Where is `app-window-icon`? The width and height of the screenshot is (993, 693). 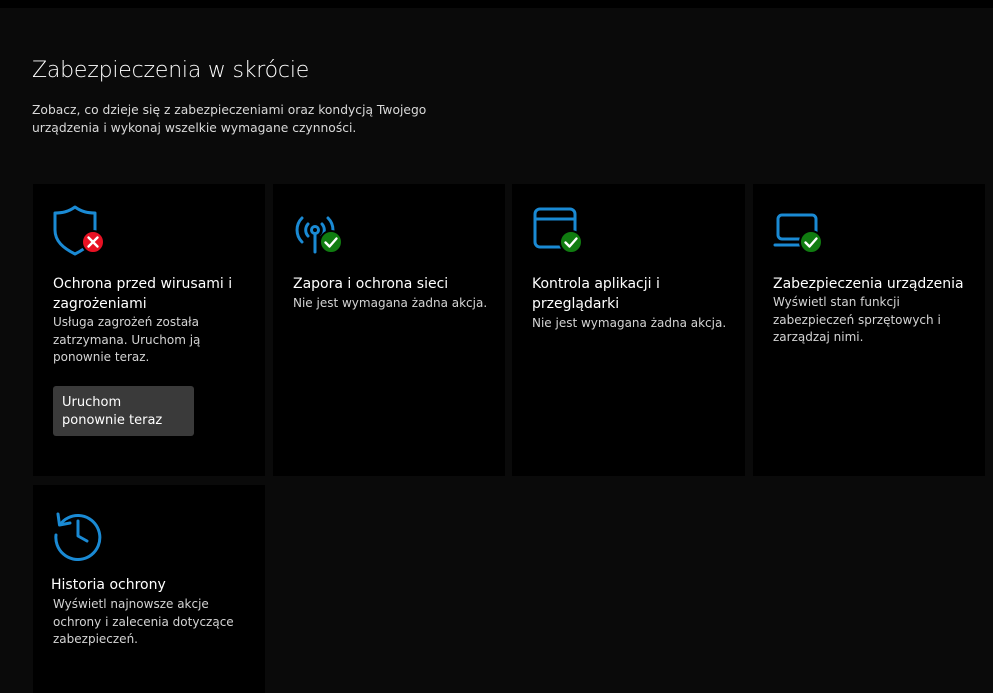
app-window-icon is located at coordinates (558, 230).